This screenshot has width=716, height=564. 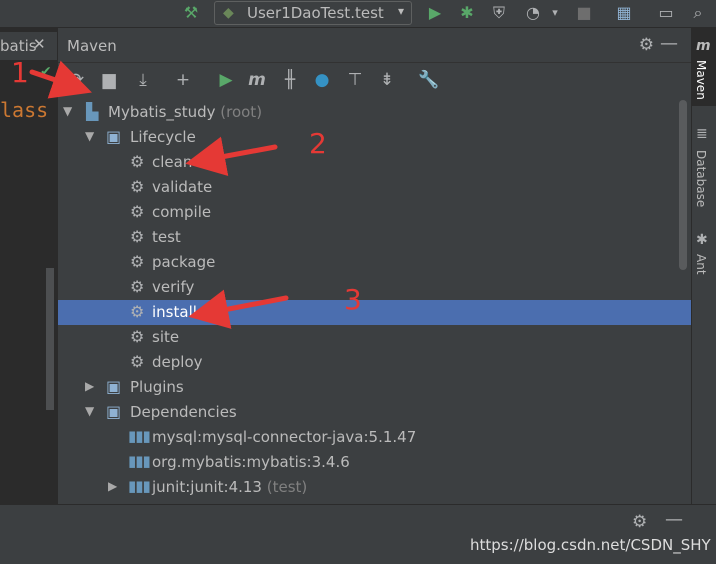 What do you see at coordinates (39, 44) in the screenshot?
I see `close-icon: ✕` at bounding box center [39, 44].